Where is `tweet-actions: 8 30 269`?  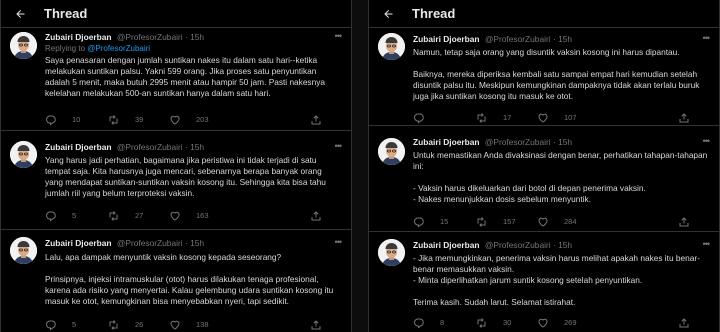 tweet-actions: 8 30 269 is located at coordinates (561, 323).